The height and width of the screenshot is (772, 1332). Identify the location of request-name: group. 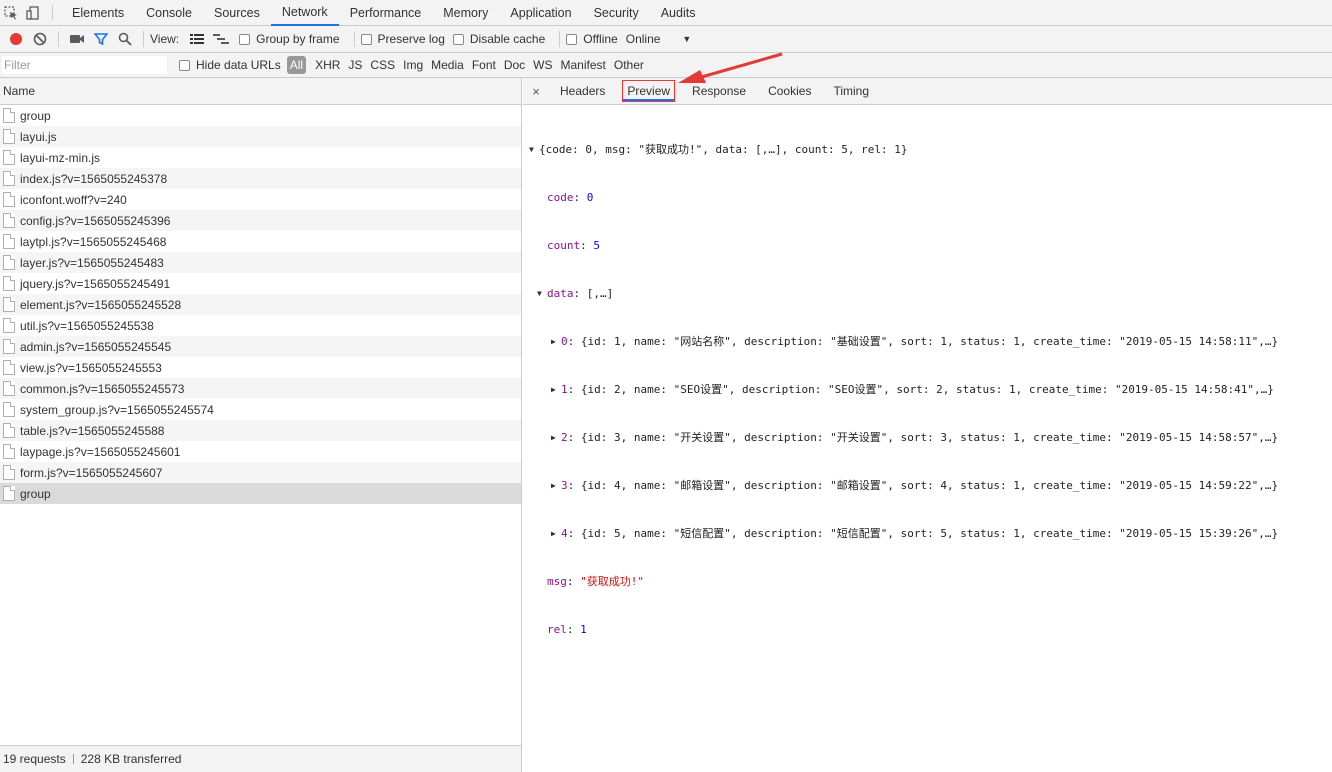
(35, 115).